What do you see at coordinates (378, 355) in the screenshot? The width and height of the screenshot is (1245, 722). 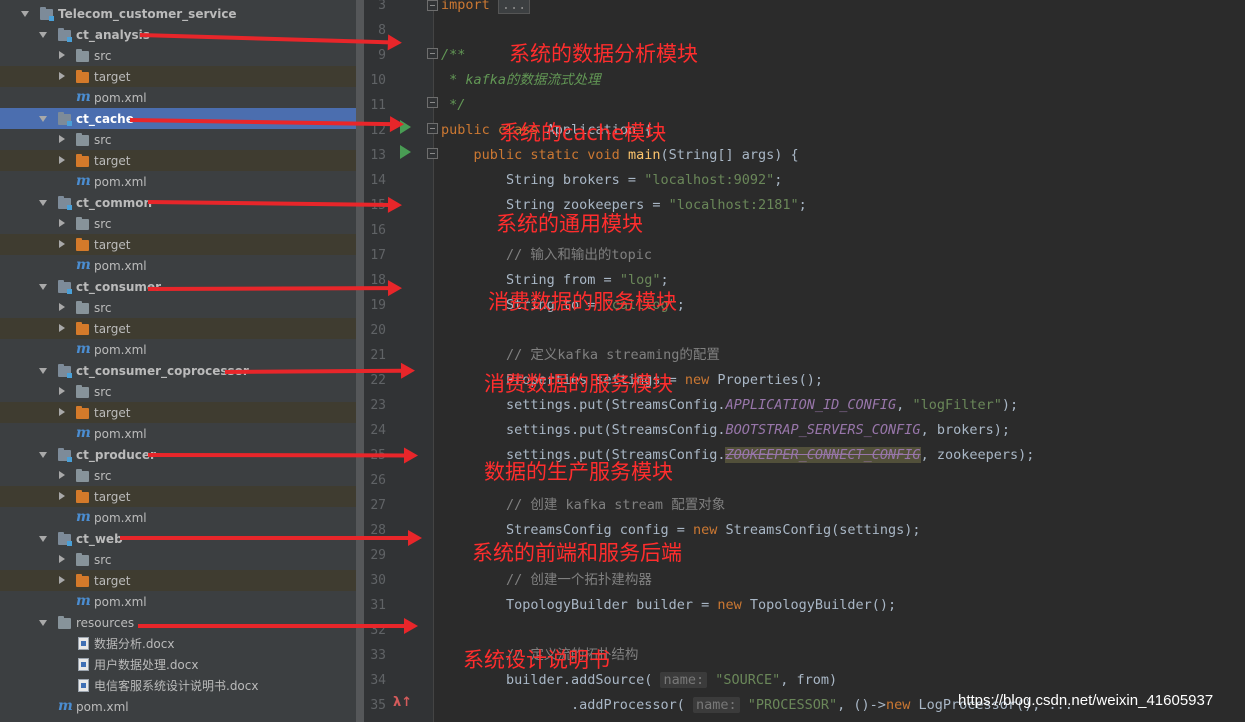 I see `line-number: 21` at bounding box center [378, 355].